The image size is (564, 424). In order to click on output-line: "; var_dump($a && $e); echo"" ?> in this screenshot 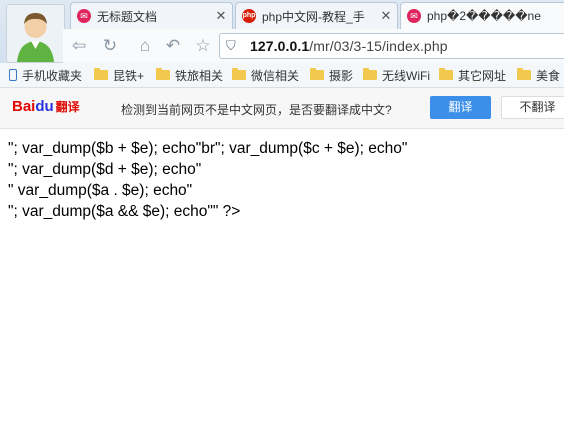, I will do `click(124, 211)`.